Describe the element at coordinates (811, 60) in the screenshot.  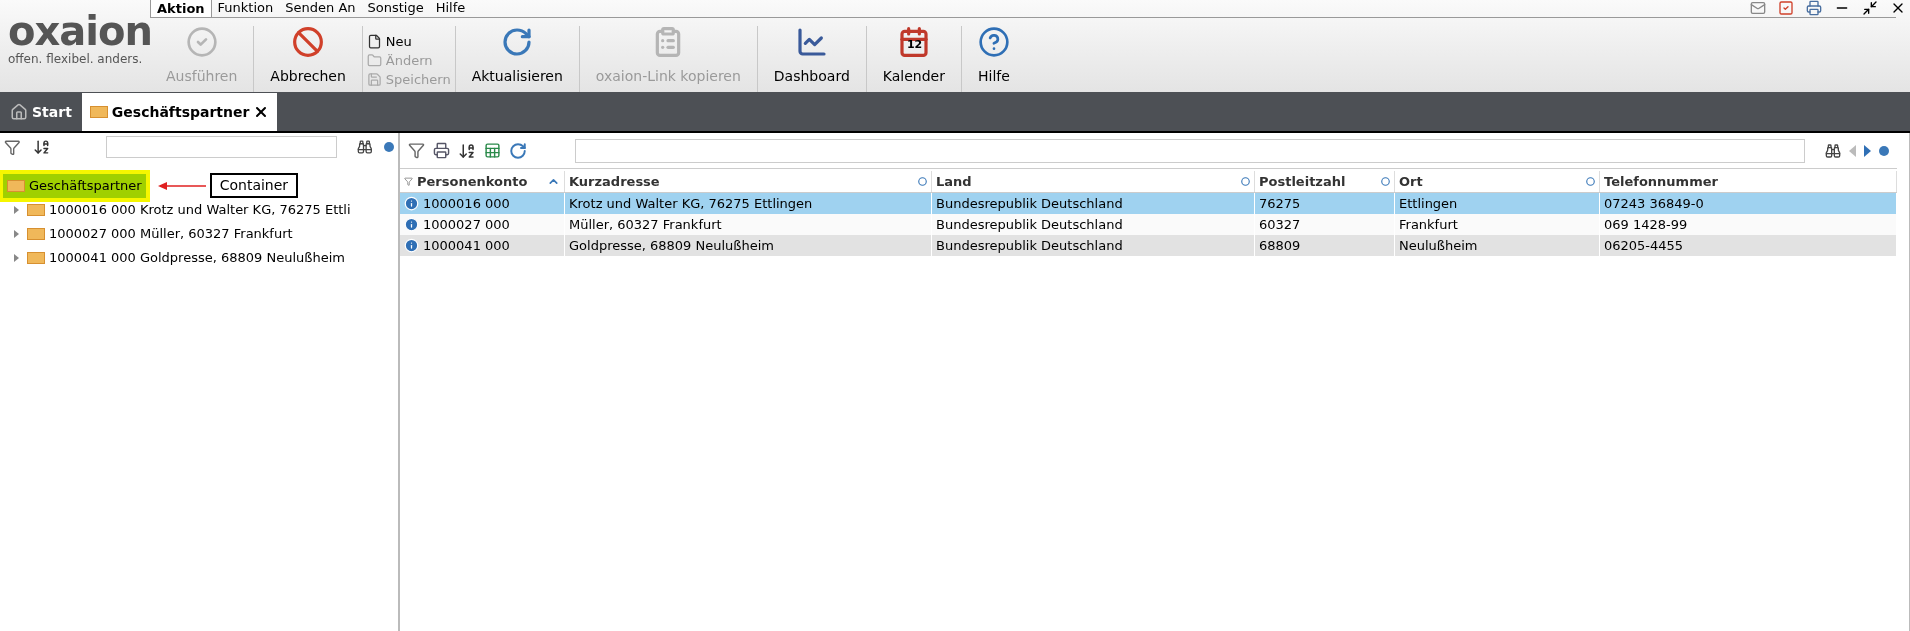
I see `toolbar-button: Dashboard` at that location.